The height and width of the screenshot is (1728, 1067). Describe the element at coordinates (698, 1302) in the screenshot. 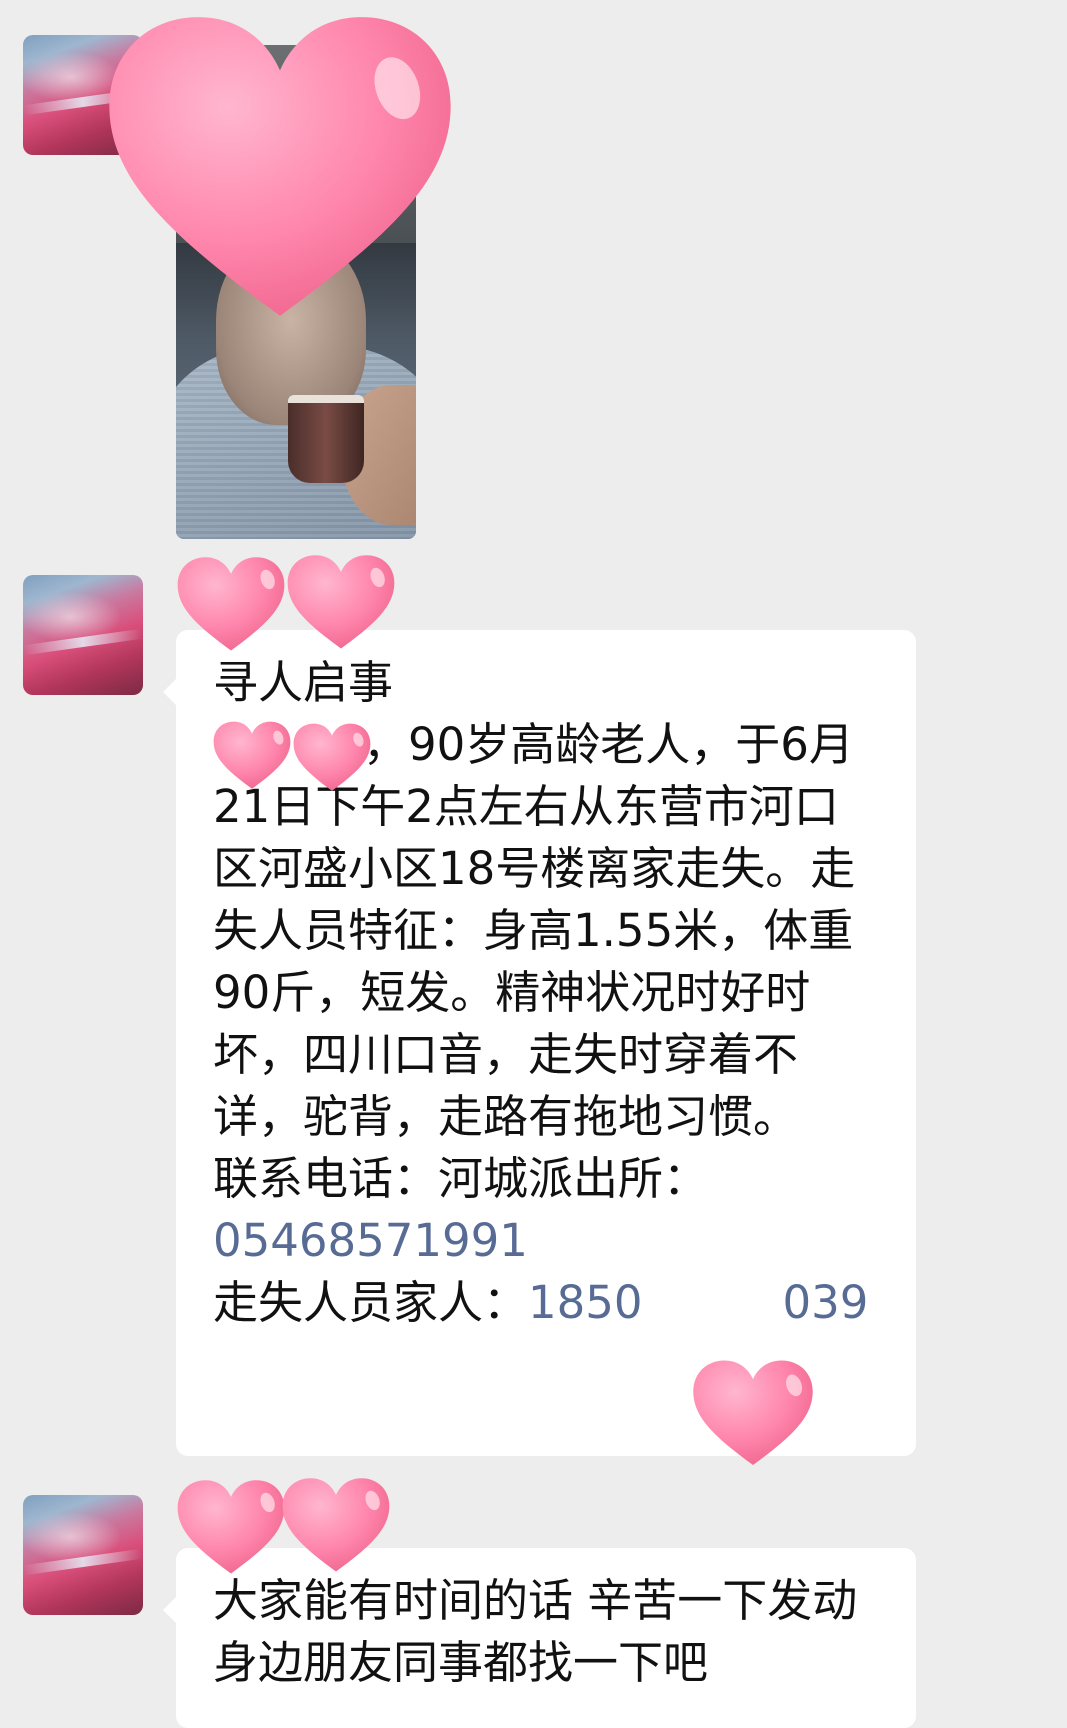

I see `family-phone-link: 1850 039` at that location.